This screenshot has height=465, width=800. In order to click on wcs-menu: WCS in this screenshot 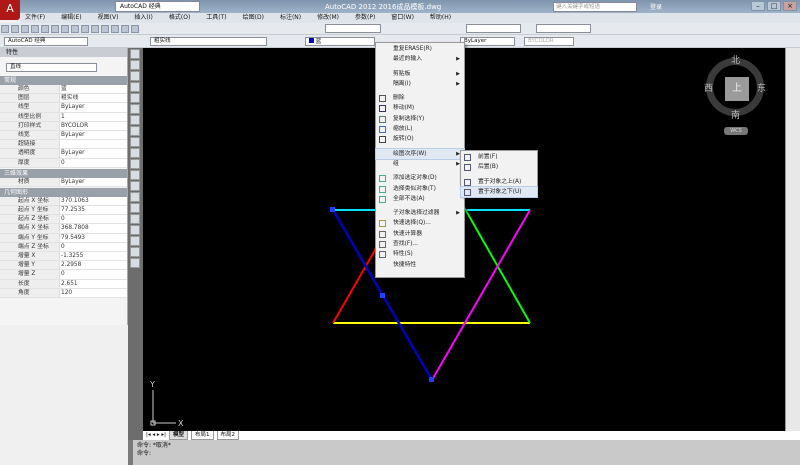, I will do `click(736, 131)`.